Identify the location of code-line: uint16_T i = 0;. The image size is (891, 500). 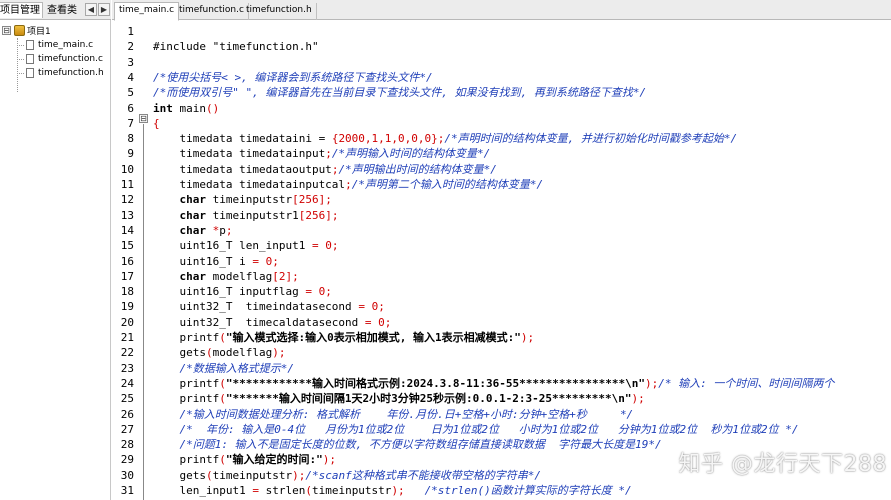
(216, 261).